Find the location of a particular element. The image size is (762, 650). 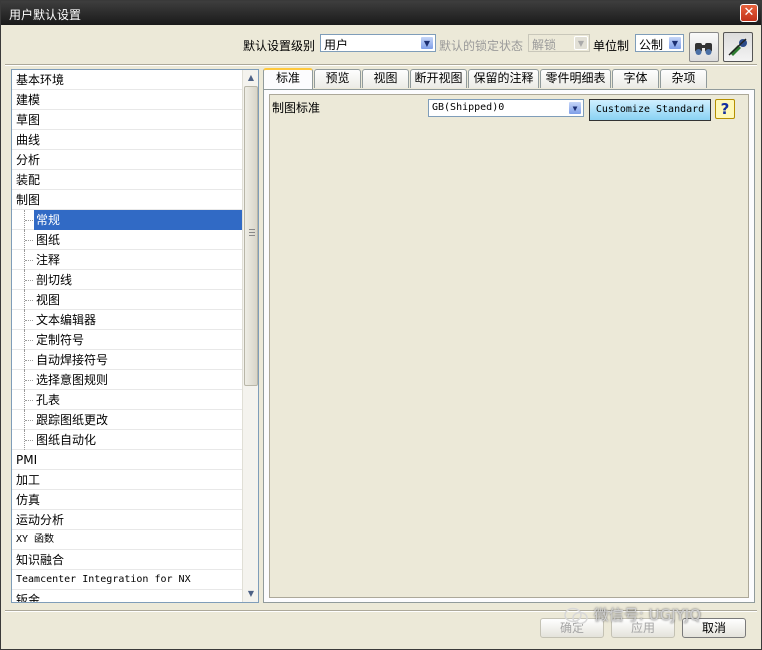

tree-item: 孔表 is located at coordinates (127, 400).